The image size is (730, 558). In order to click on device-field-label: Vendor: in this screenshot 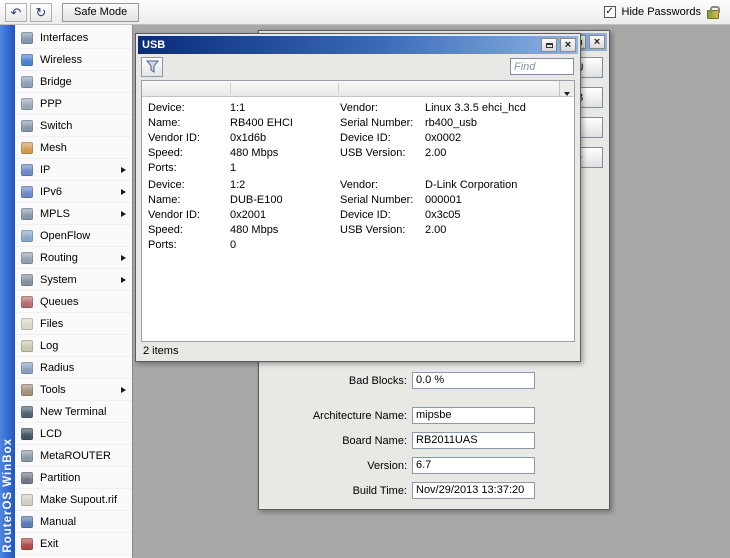, I will do `click(359, 108)`.